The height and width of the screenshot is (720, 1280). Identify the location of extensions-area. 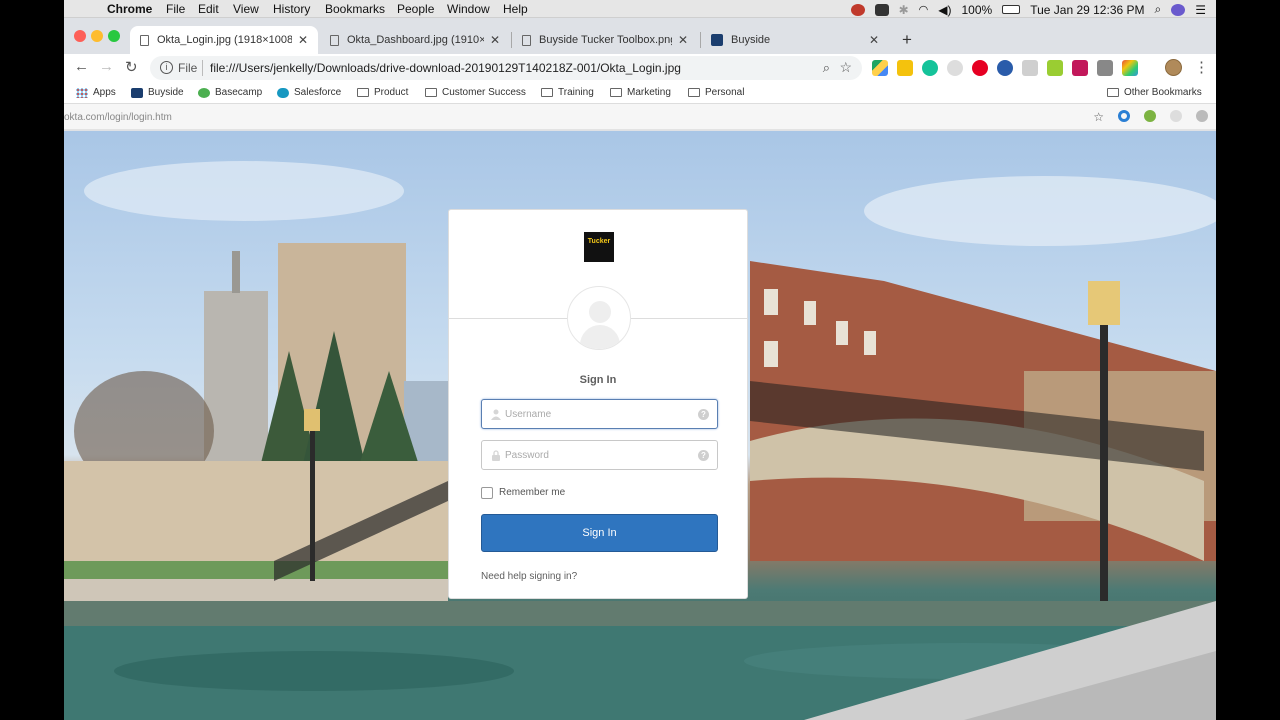
(1005, 68).